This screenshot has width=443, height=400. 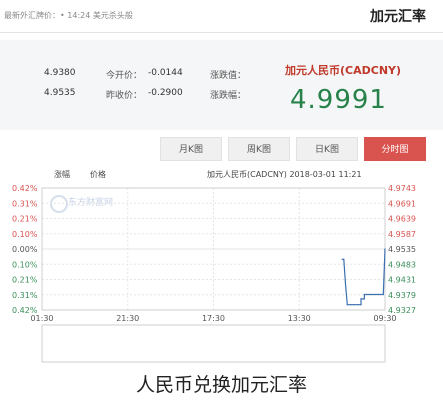 I want to click on update-text: 最新外汇牌价：• 14:24 美元杀头般, so click(x=68, y=15).